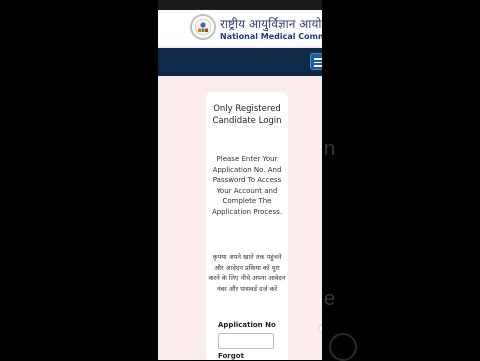  I want to click on status-bar, so click(240, 5).